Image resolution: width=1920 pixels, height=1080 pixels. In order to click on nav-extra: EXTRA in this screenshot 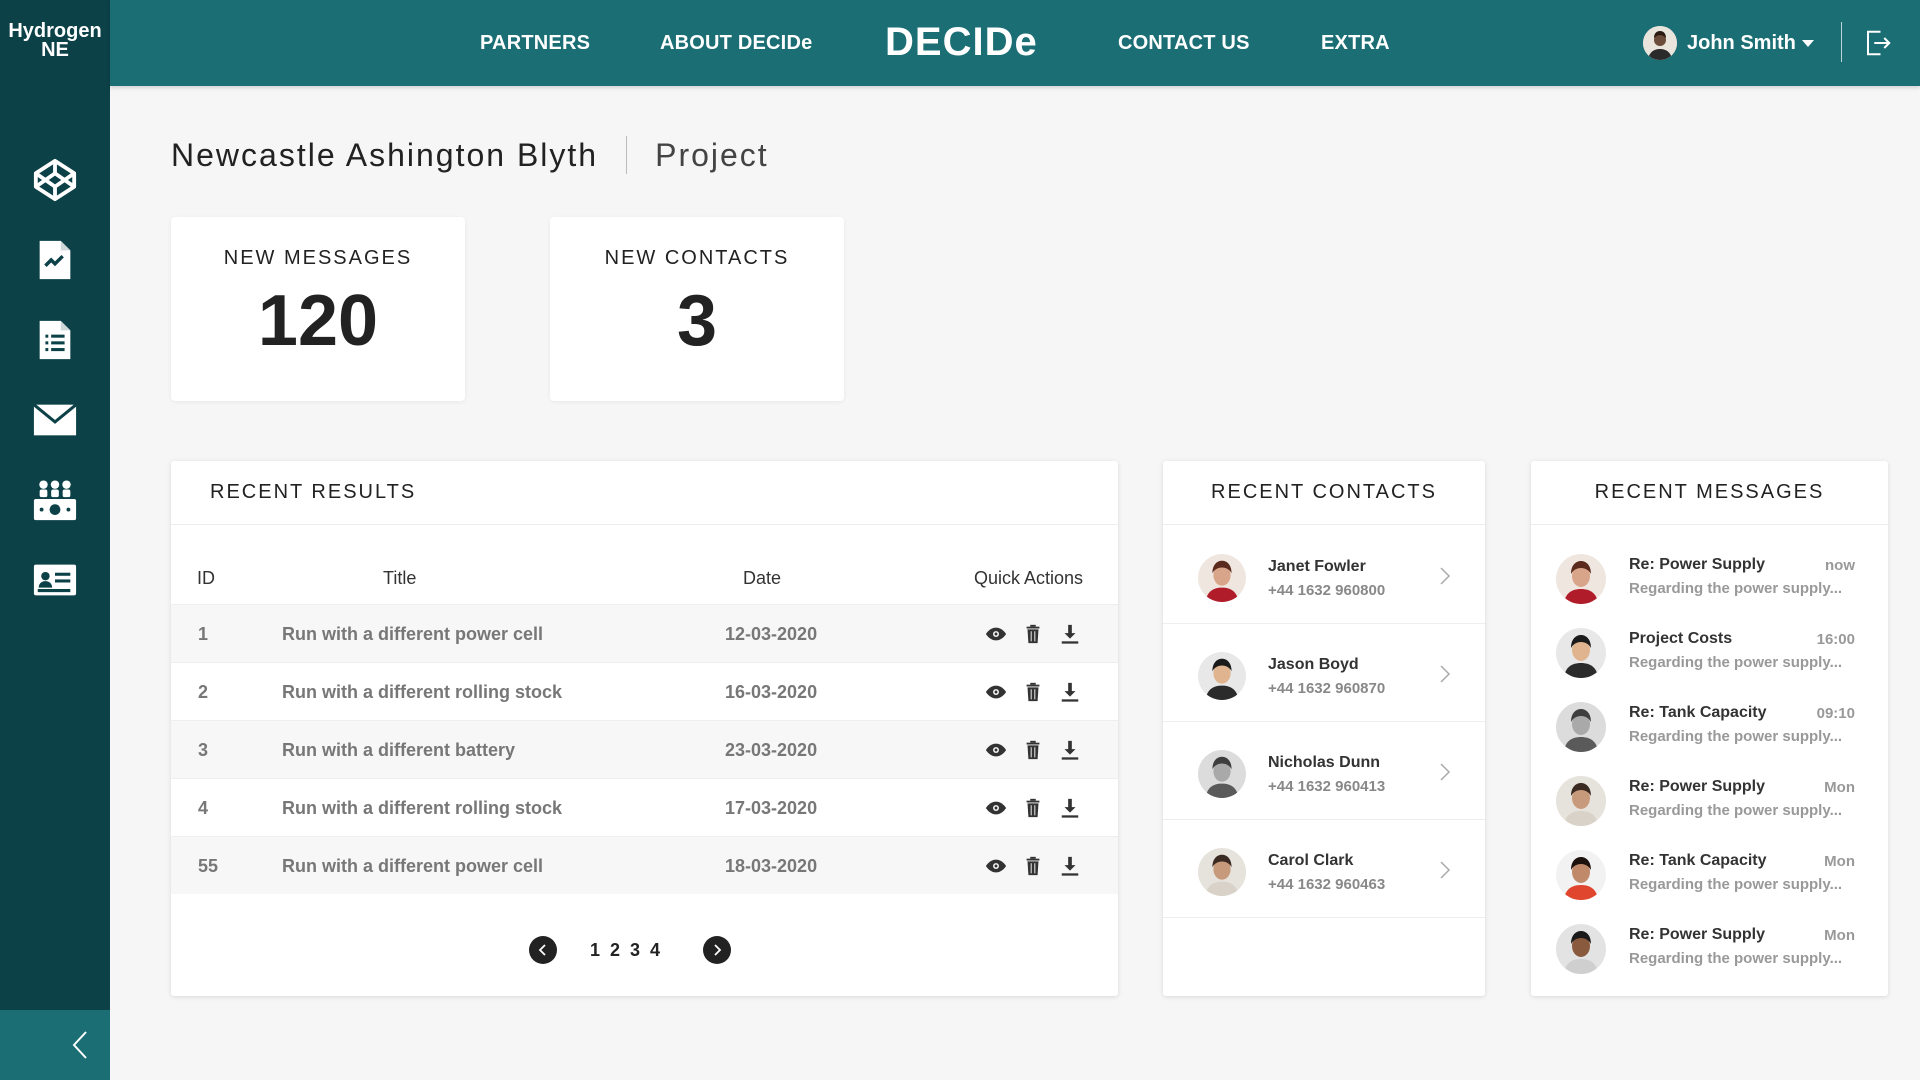, I will do `click(1355, 43)`.